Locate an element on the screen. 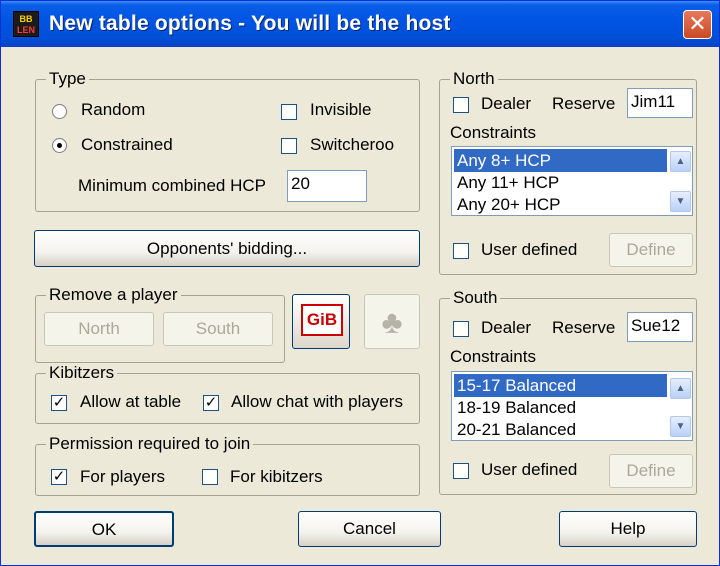 This screenshot has width=720, height=566. invisible-label: Invisible is located at coordinates (340, 110).